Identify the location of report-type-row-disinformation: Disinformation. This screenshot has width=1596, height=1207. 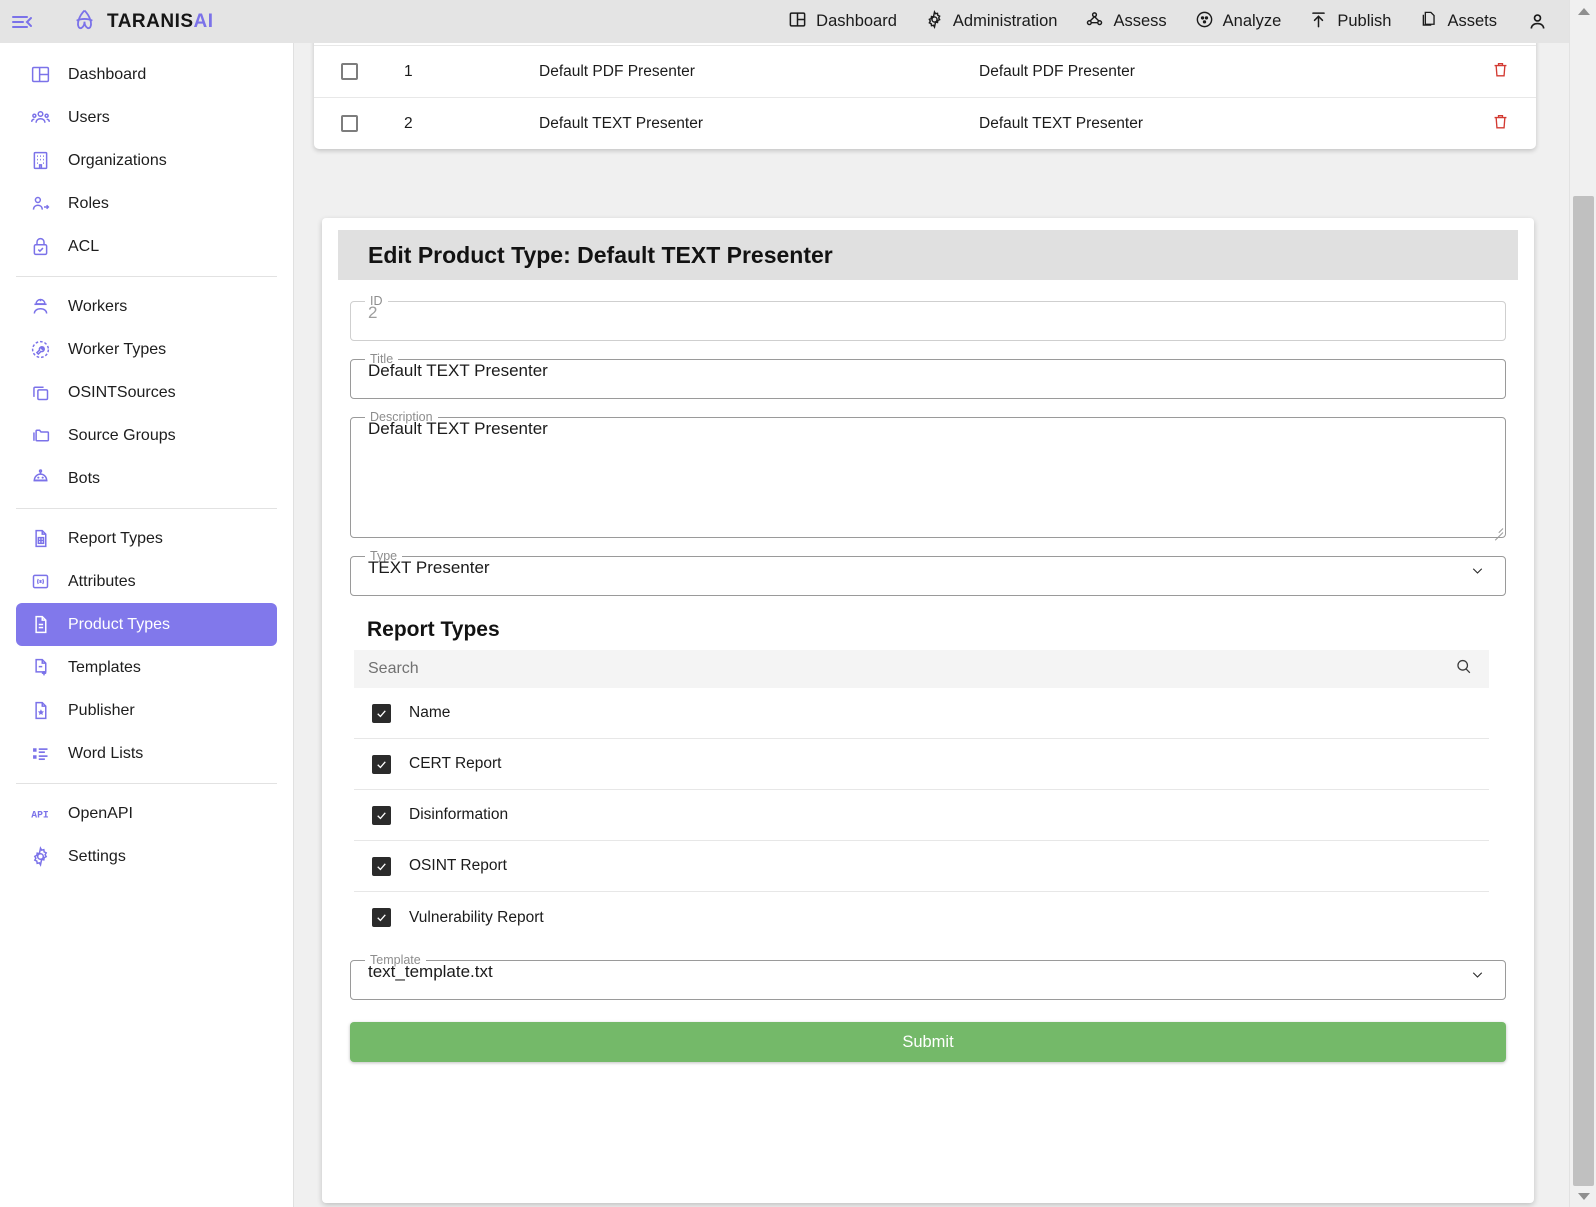
(921, 815).